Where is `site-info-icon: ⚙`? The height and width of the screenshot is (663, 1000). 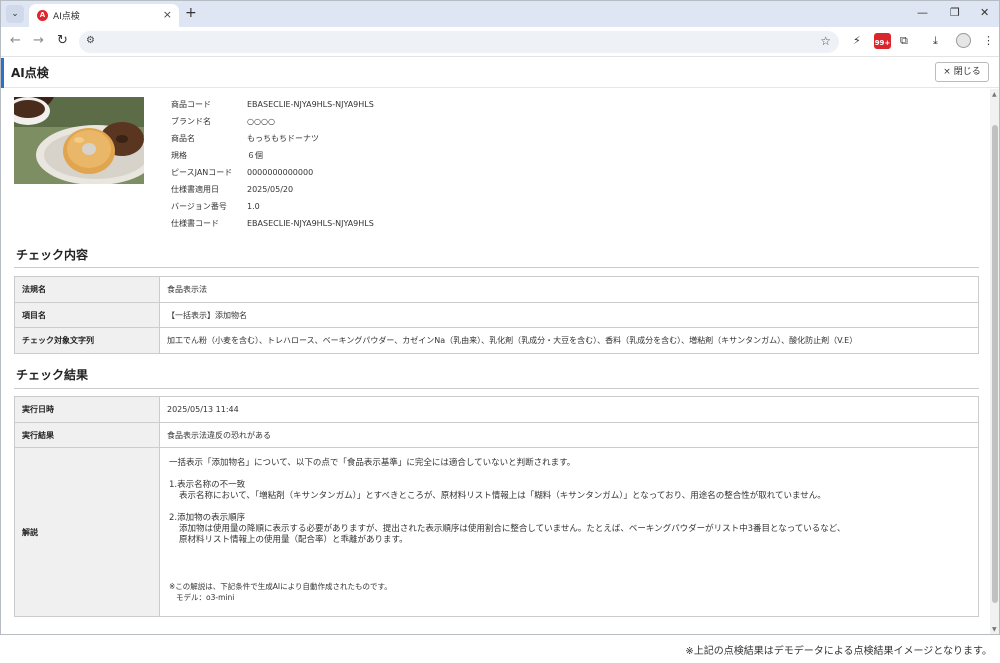 site-info-icon: ⚙ is located at coordinates (90, 40).